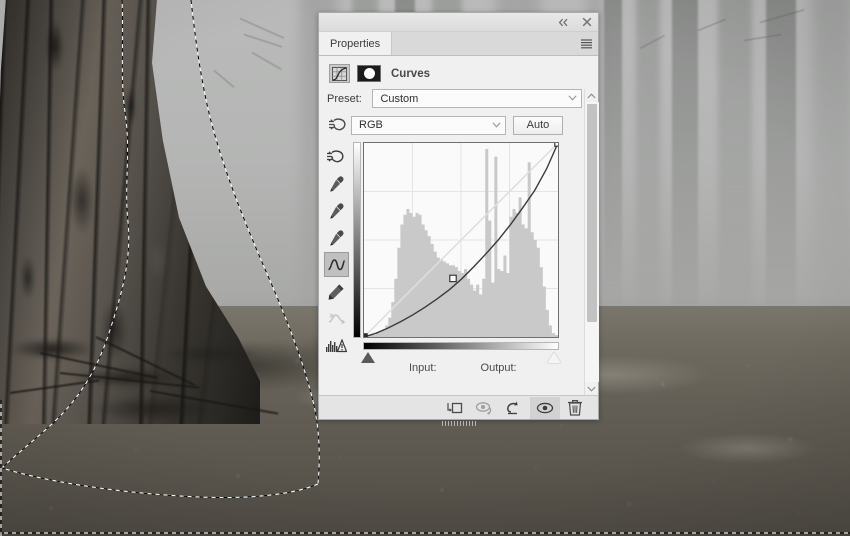 This screenshot has width=850, height=536. Describe the element at coordinates (336, 345) in the screenshot. I see `histogram-clipping-warning` at that location.